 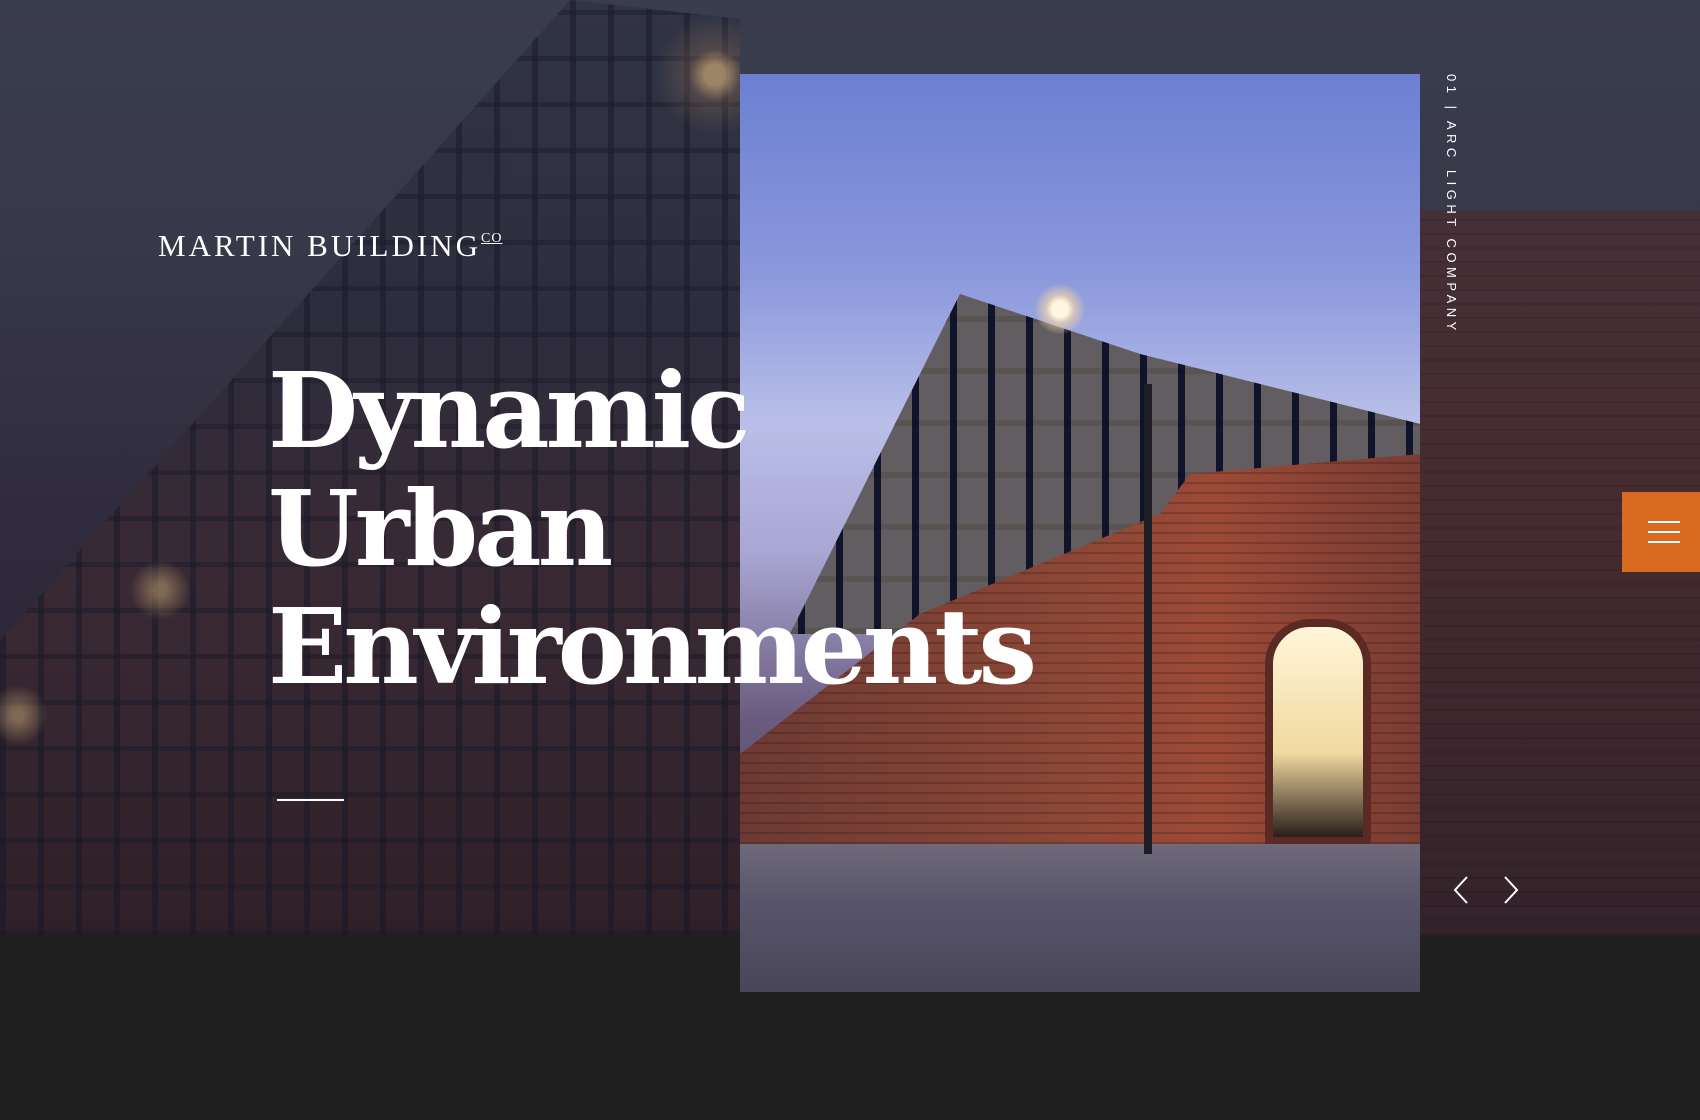 I want to click on chevron-right-icon, so click(x=1511, y=890).